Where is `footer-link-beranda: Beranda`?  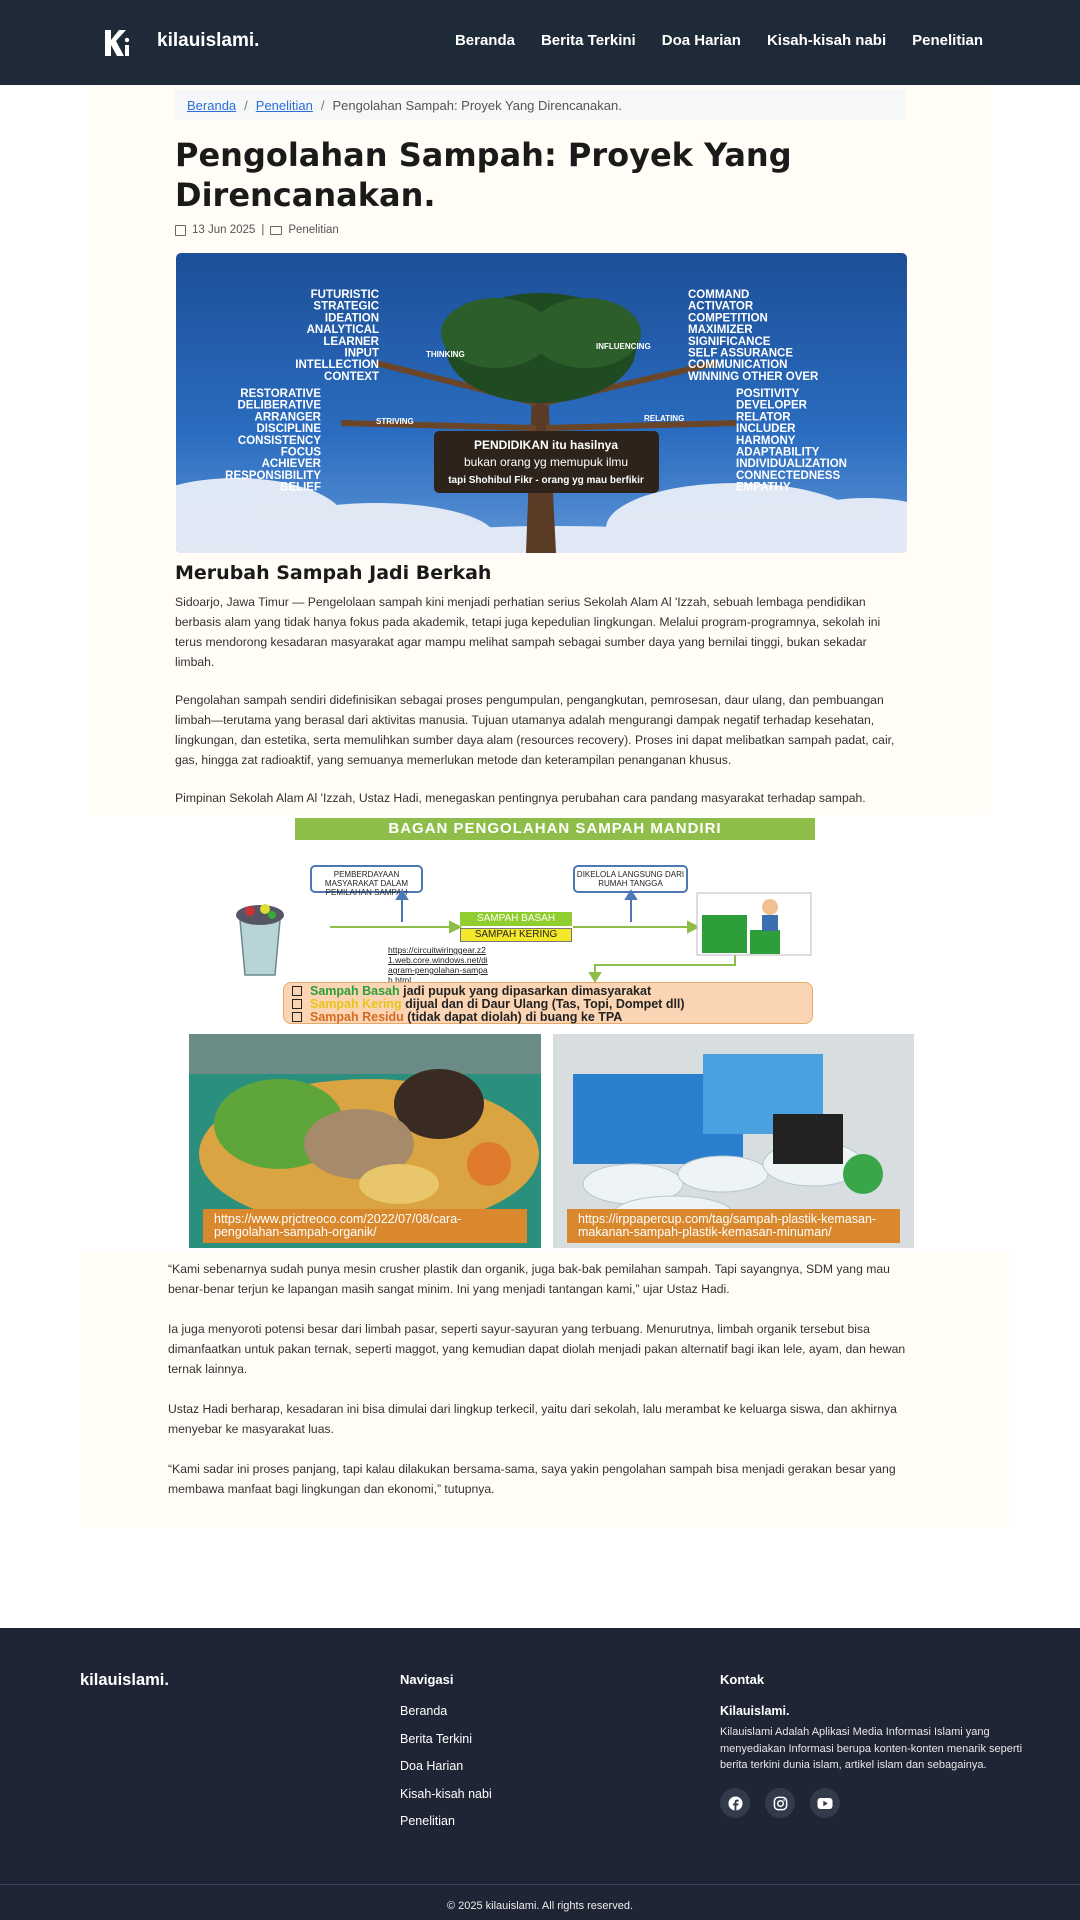 footer-link-beranda: Beranda is located at coordinates (446, 1712).